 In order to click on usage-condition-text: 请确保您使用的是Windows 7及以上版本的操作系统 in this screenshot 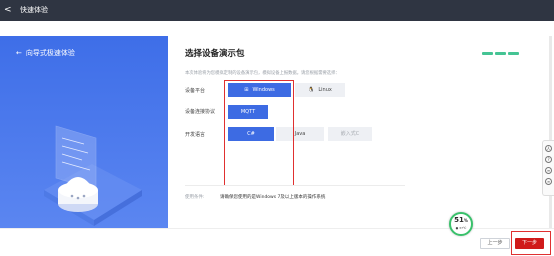, I will do `click(273, 197)`.